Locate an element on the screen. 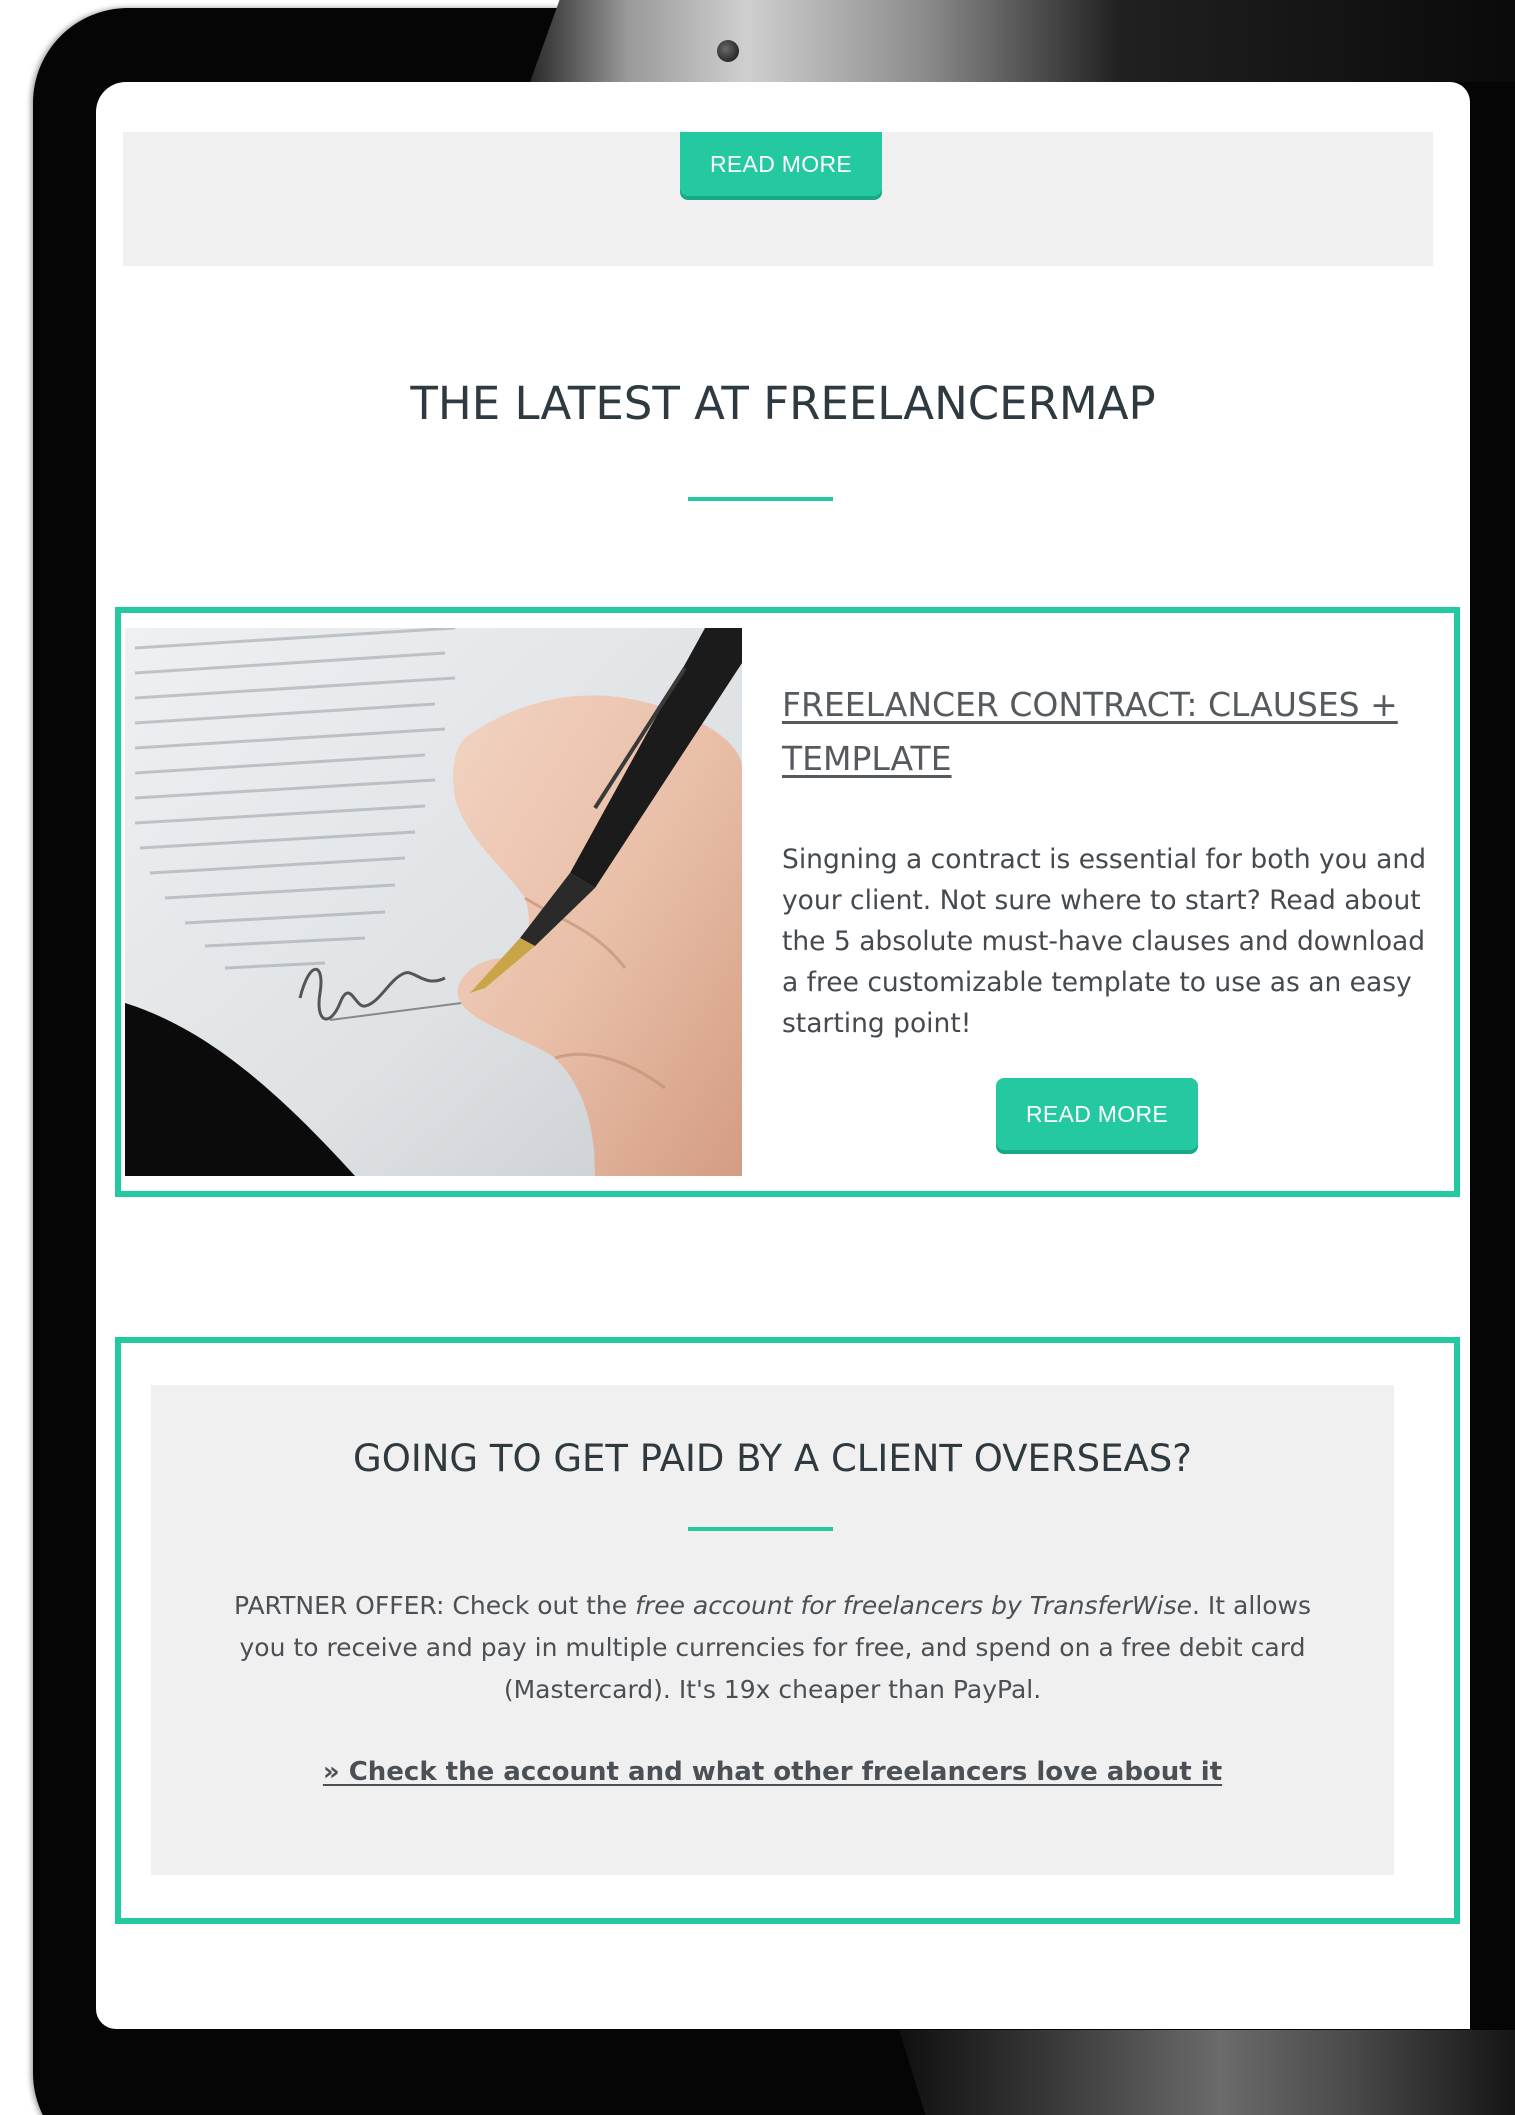  signing-illustration is located at coordinates (433, 902).